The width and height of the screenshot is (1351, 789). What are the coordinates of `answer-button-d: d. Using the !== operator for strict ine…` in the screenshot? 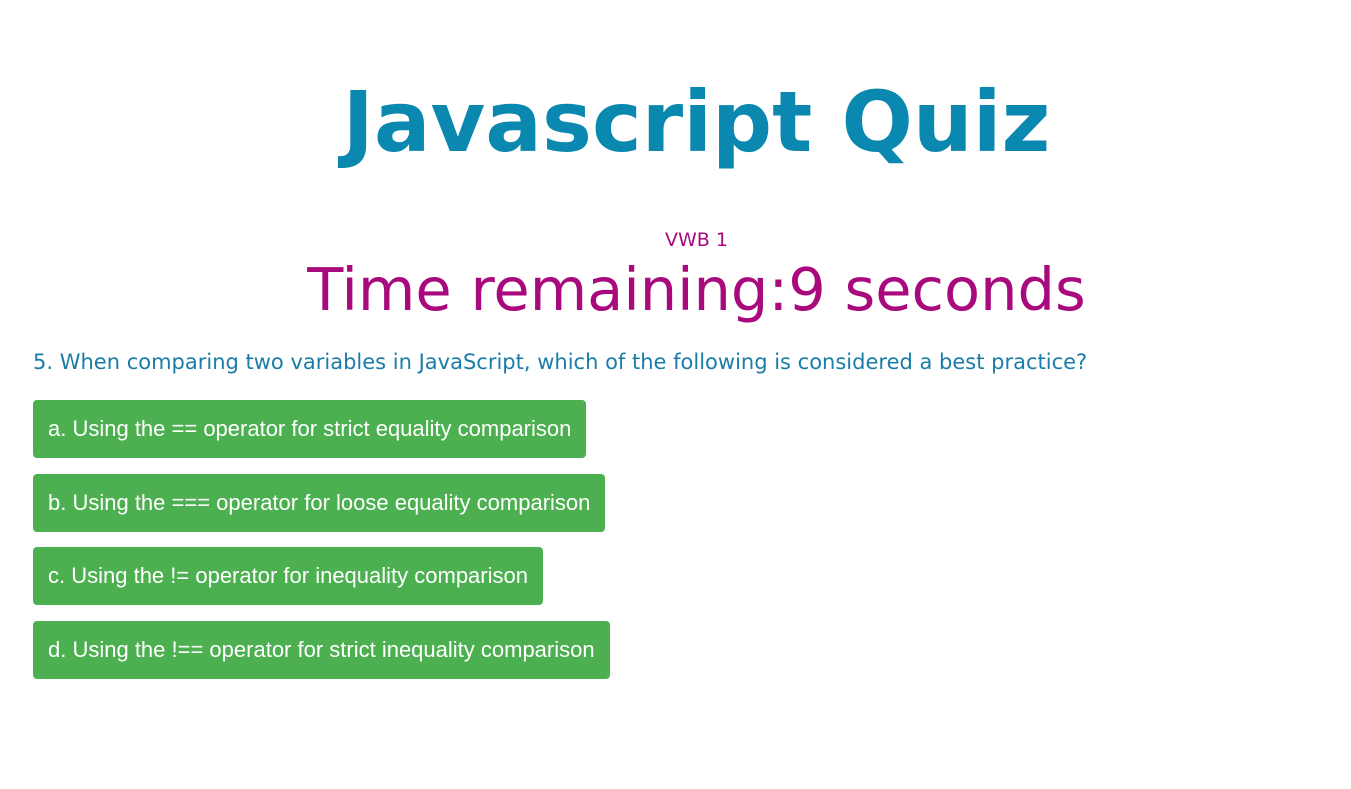 It's located at (321, 649).